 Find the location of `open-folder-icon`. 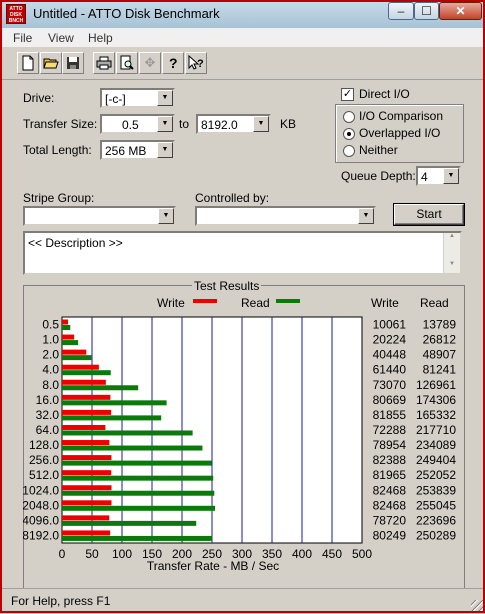

open-folder-icon is located at coordinates (51, 63).